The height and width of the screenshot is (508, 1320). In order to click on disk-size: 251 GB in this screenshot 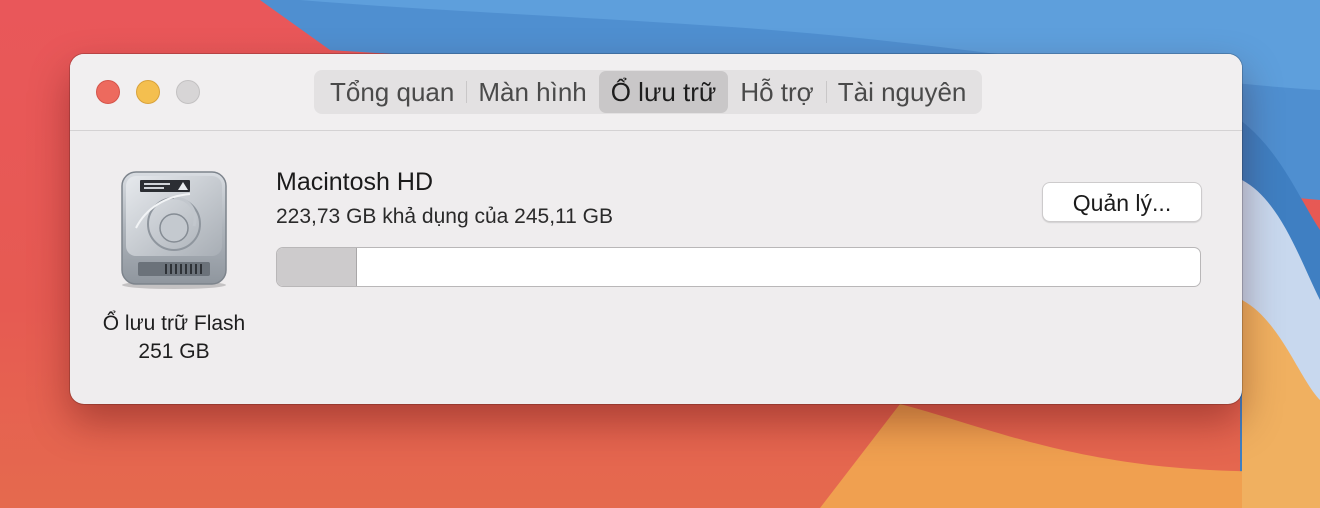, I will do `click(174, 351)`.